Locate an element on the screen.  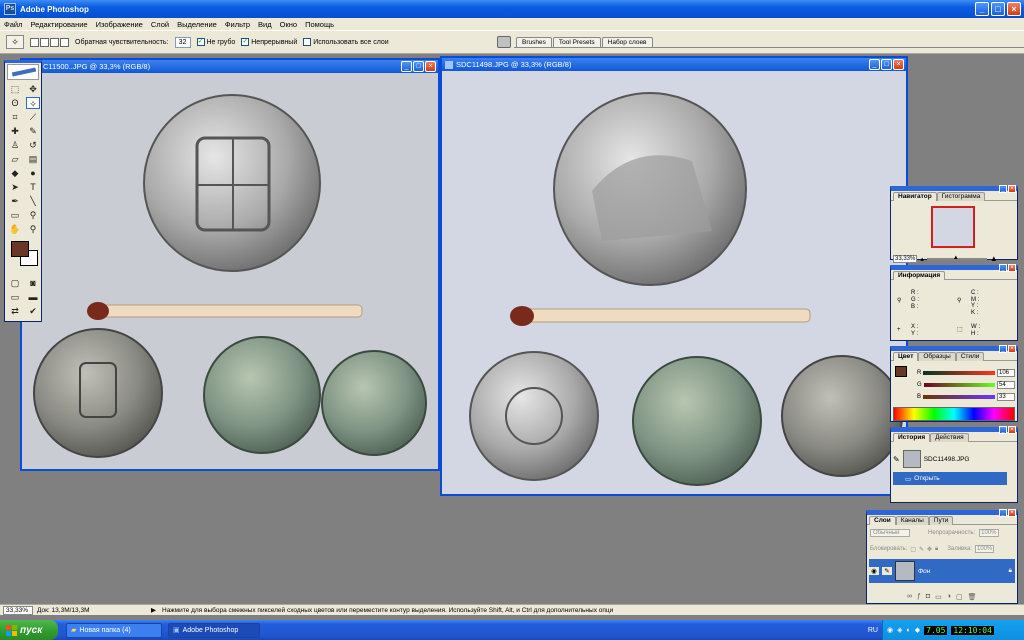
minimize-button: _ is located at coordinates (982, 9).